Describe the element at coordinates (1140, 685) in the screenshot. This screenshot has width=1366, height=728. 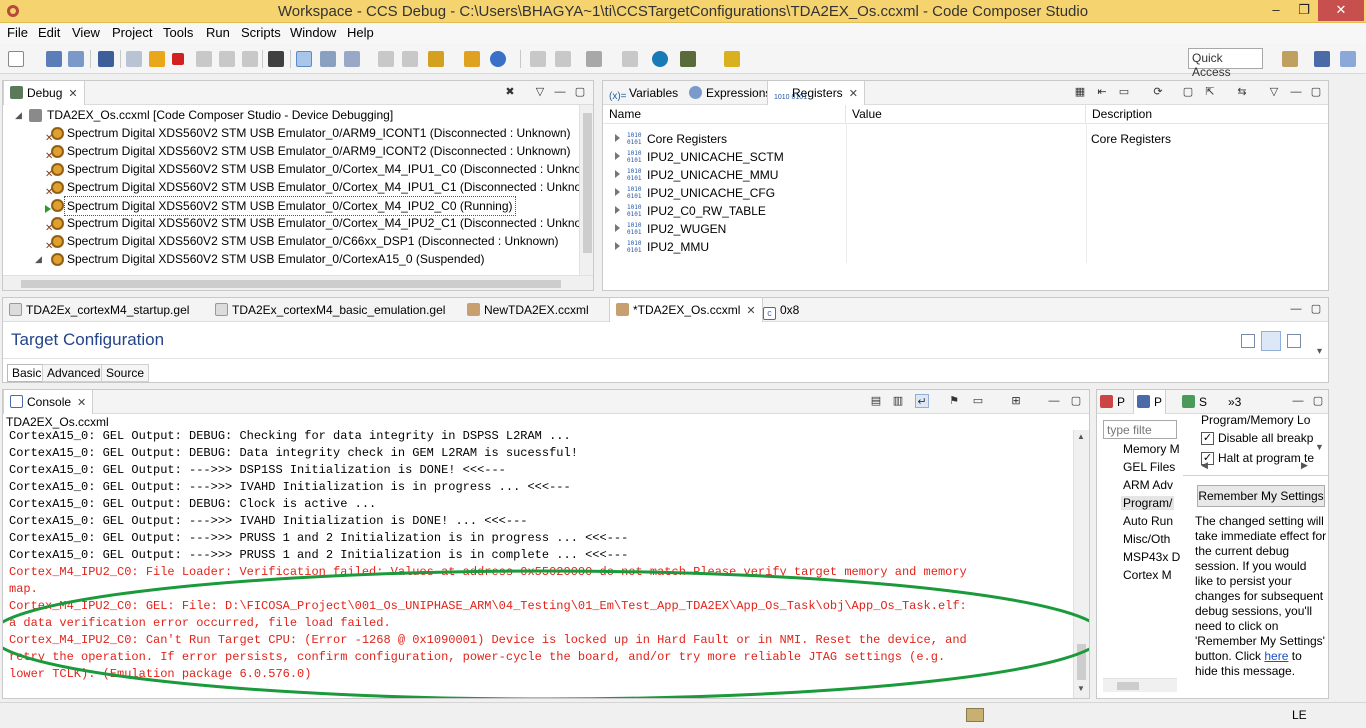
I see `prefs-list-scrollbar` at that location.